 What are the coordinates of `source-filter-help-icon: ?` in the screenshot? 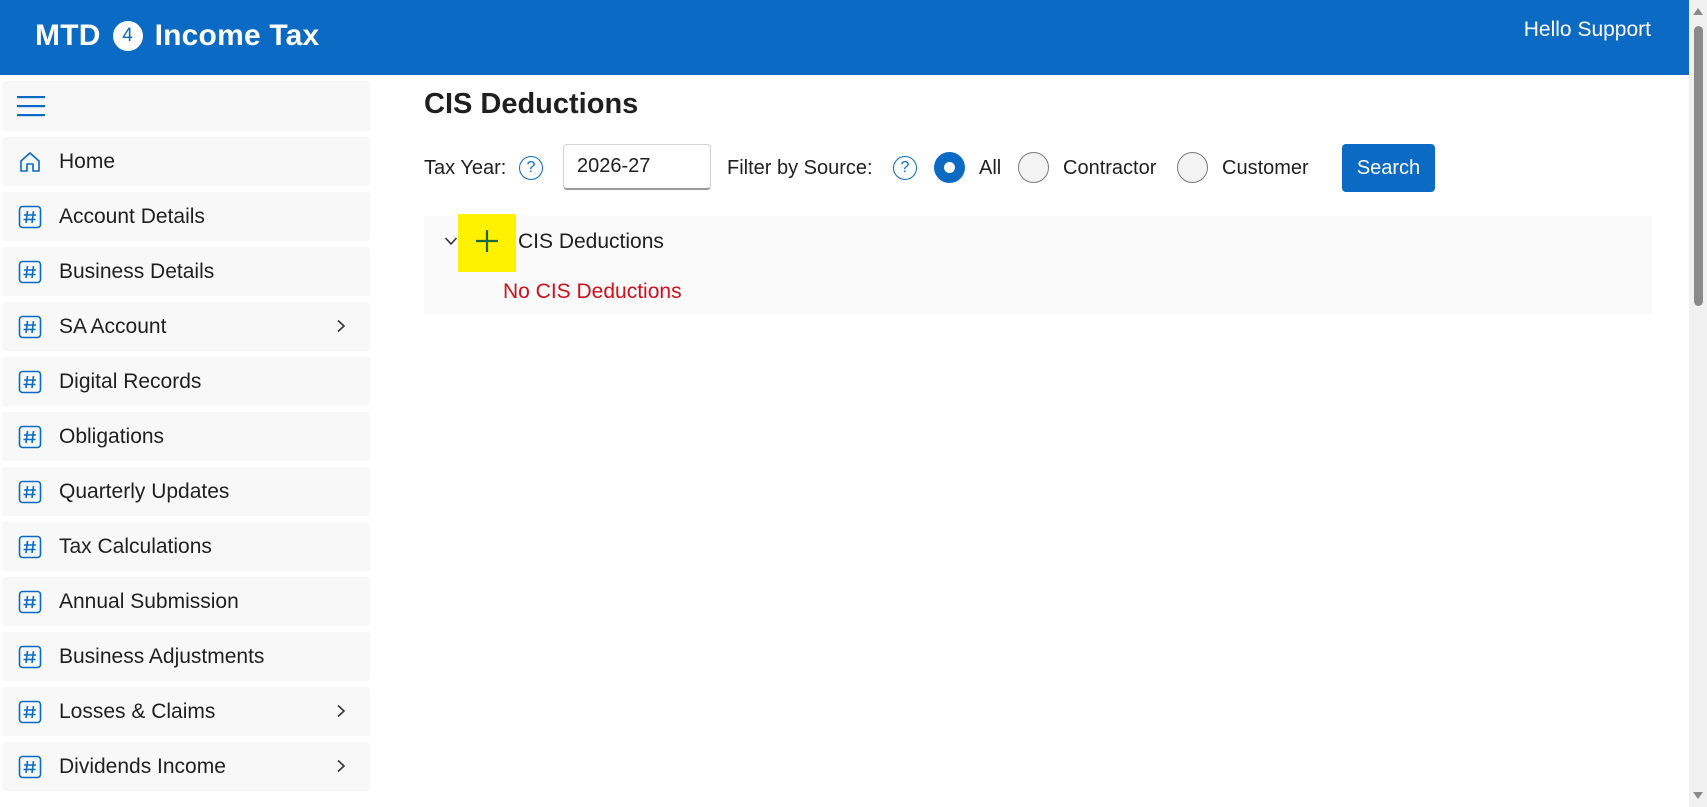 It's located at (905, 168).